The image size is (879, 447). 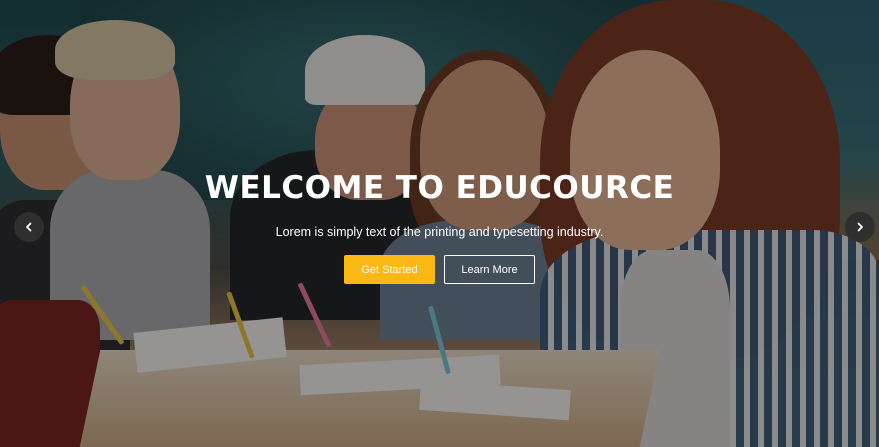 I want to click on chevron-right-icon, so click(x=860, y=227).